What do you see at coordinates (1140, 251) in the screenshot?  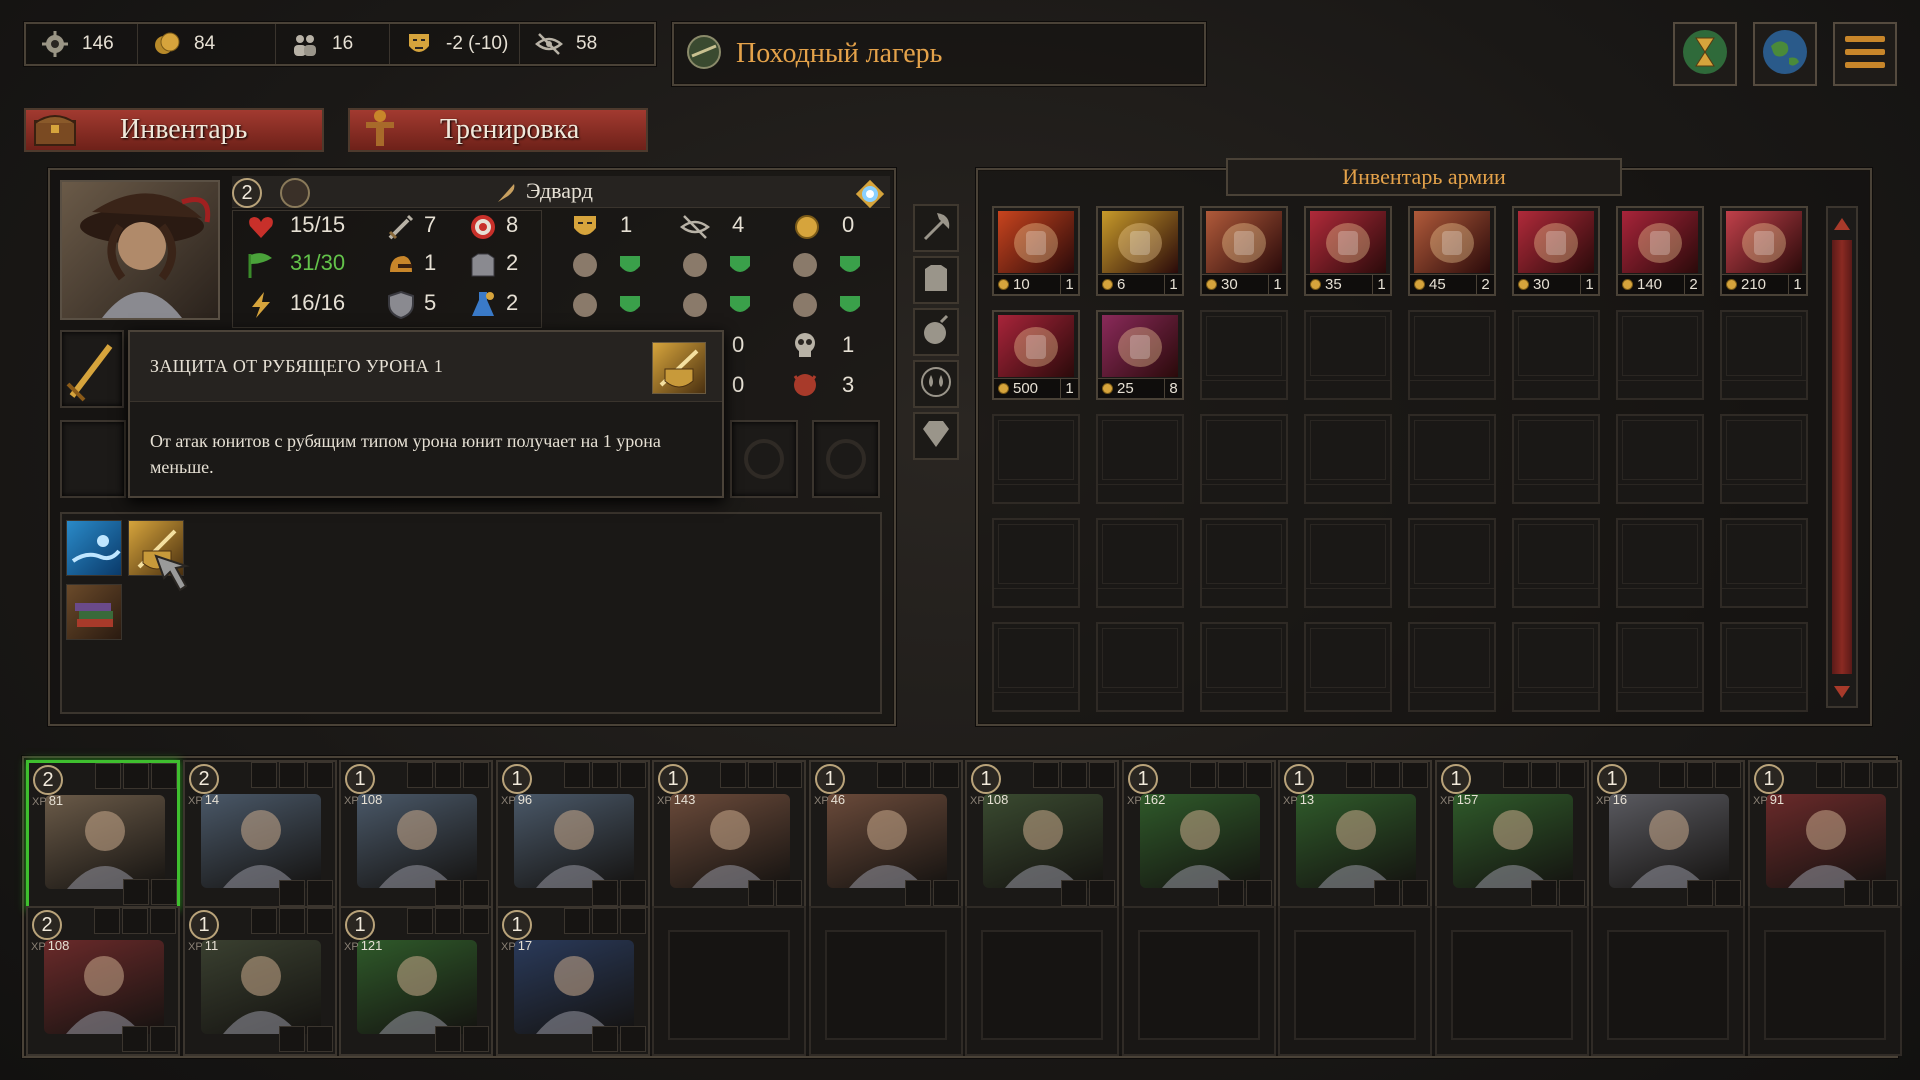 I see `inventory-item: 61` at bounding box center [1140, 251].